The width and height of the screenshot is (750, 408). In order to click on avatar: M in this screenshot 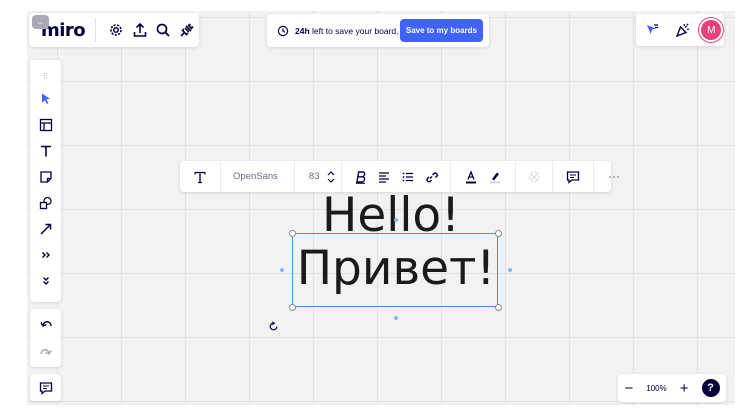, I will do `click(711, 30)`.